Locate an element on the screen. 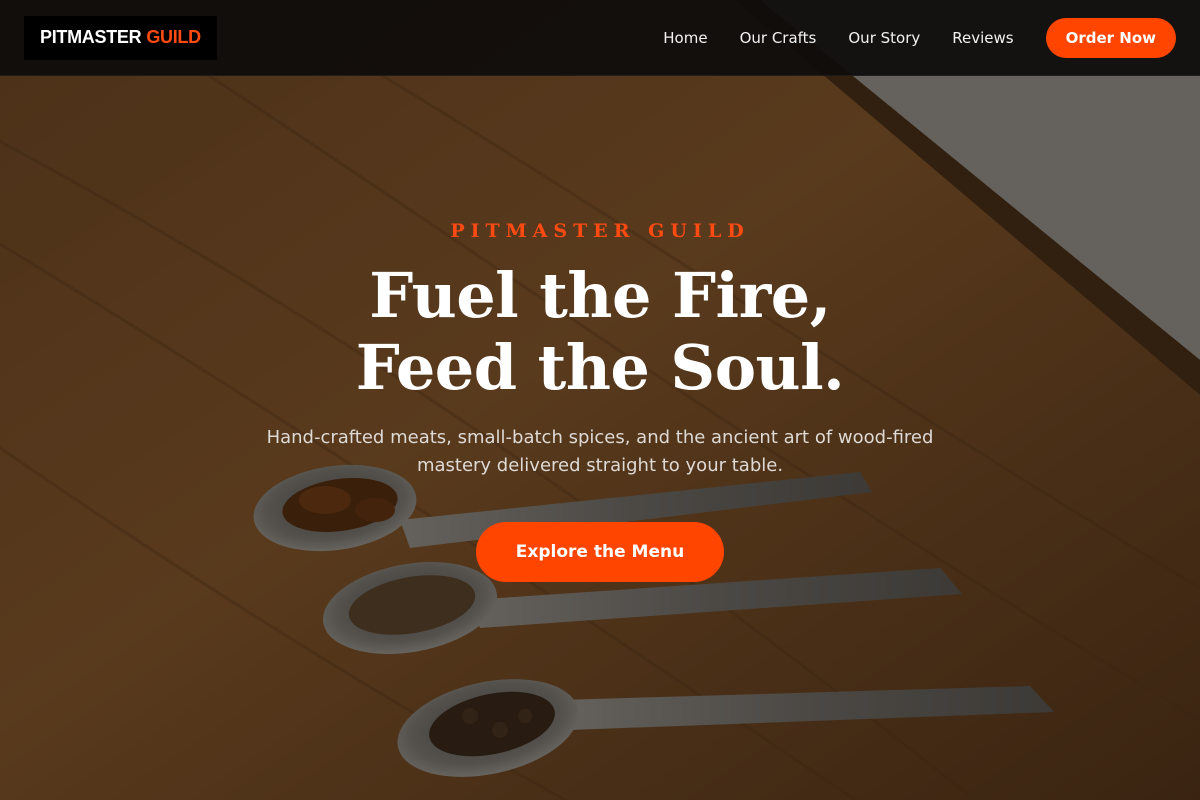 The width and height of the screenshot is (1200, 800). hero-title-line-1: Fuel the Fire, is located at coordinates (600, 295).